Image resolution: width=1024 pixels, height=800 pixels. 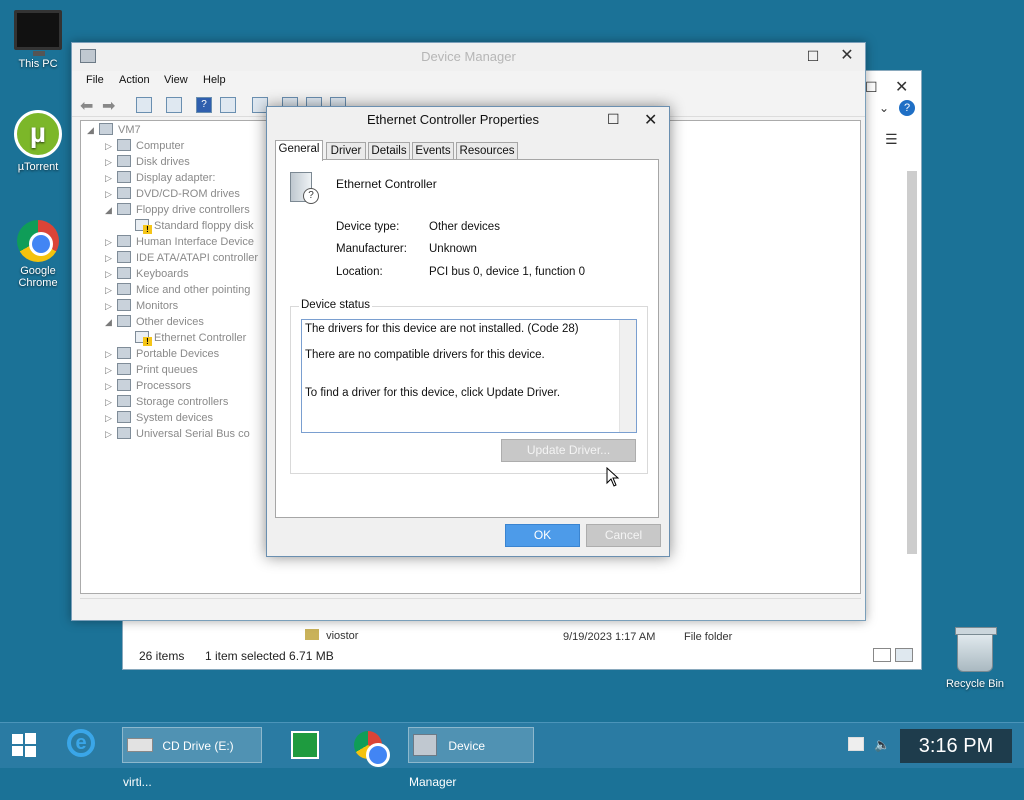 I want to click on close-button: ✕, so click(x=847, y=56).